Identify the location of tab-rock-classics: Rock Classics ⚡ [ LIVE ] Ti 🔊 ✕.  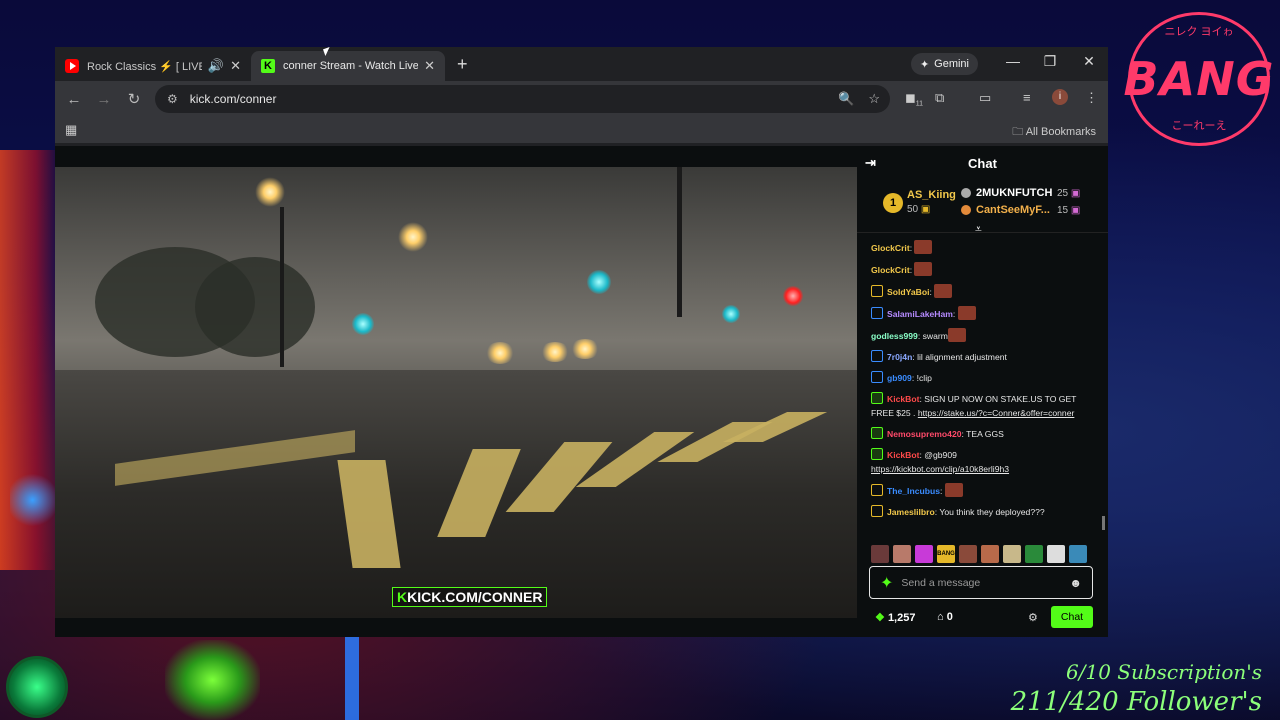
(153, 66).